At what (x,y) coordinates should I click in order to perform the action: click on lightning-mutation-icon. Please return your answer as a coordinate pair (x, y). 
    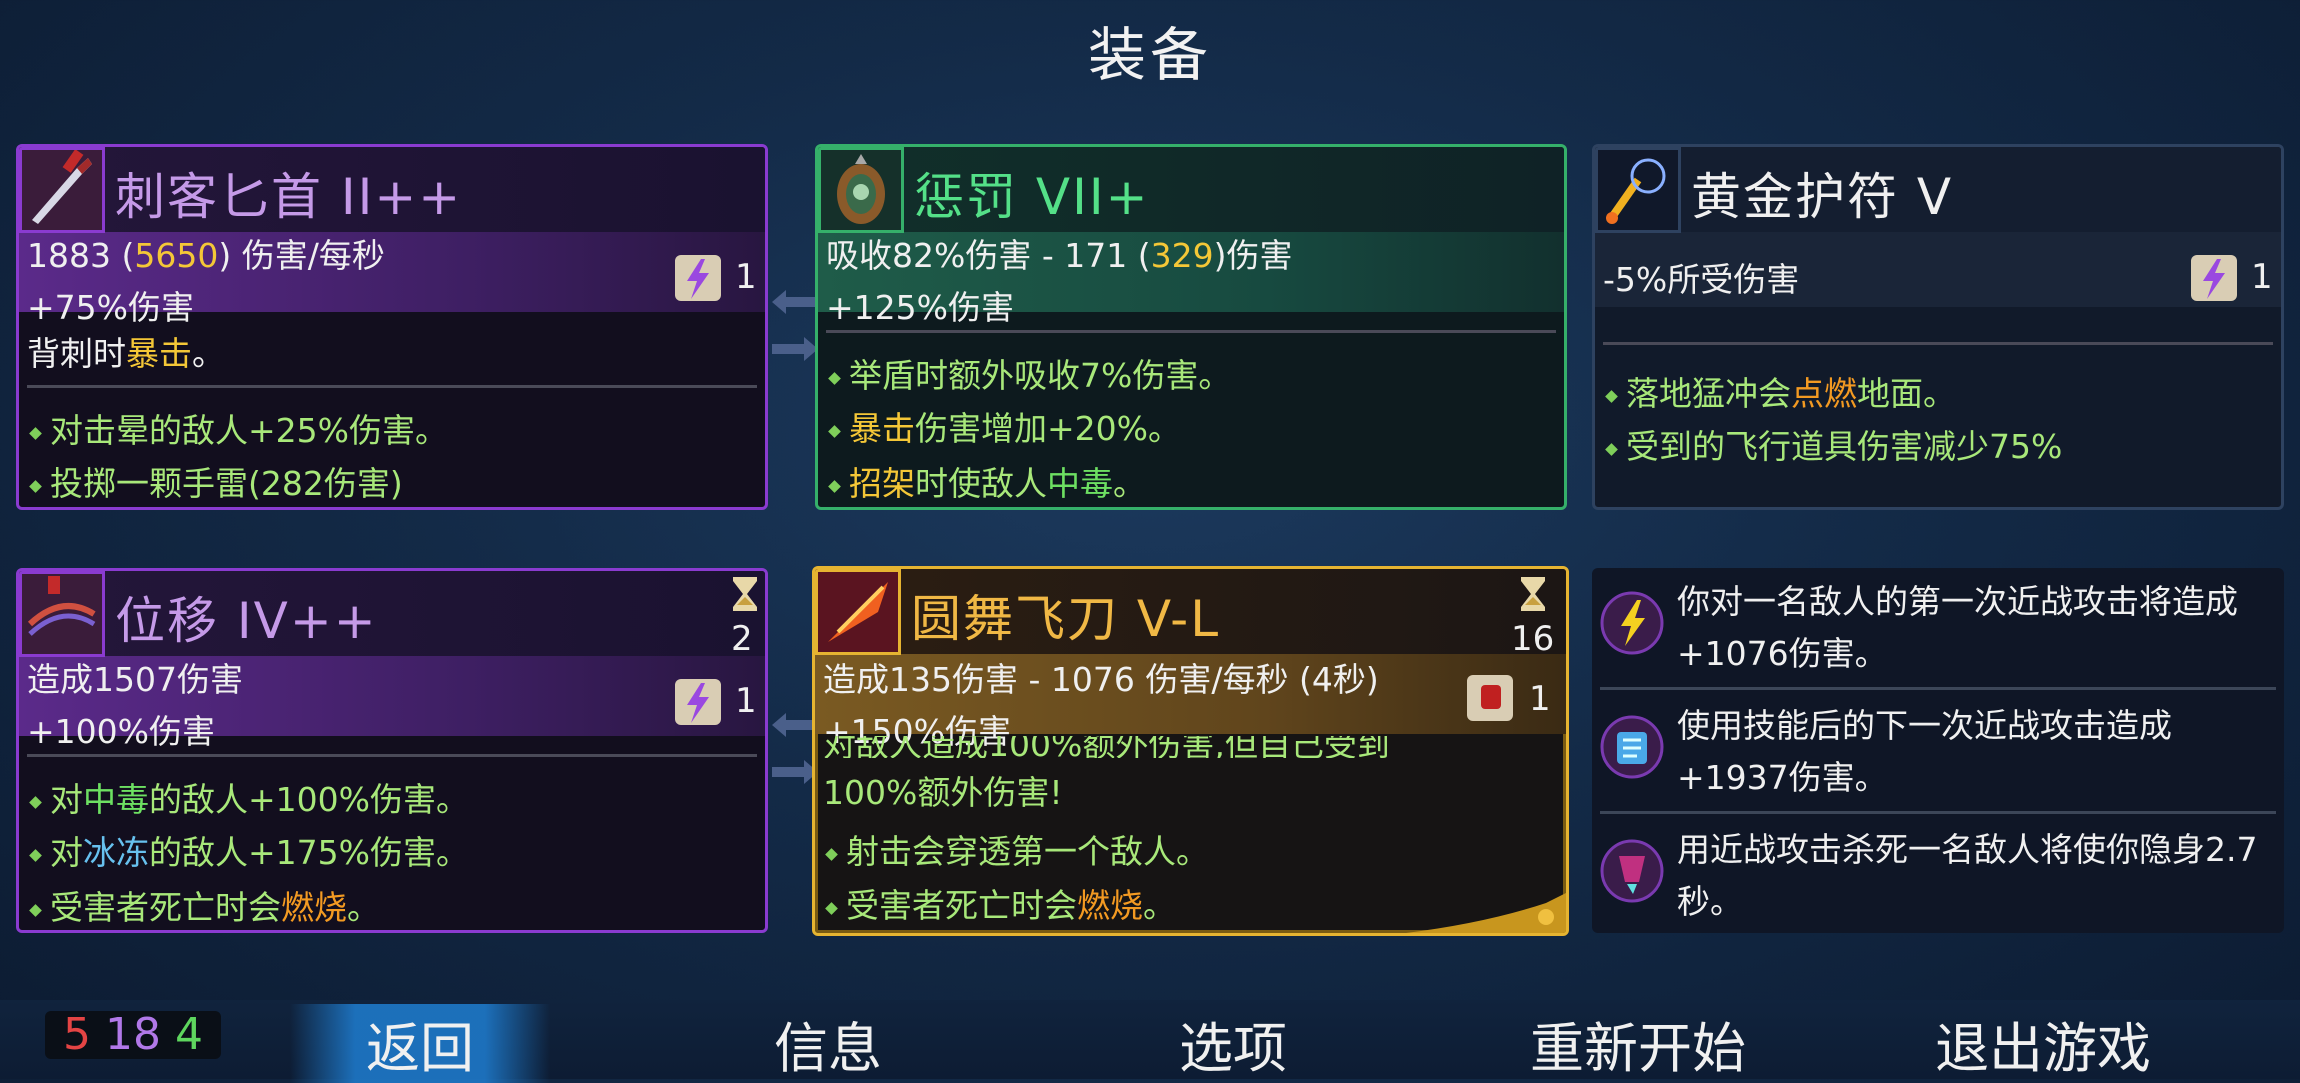
    Looking at the image, I should click on (1632, 623).